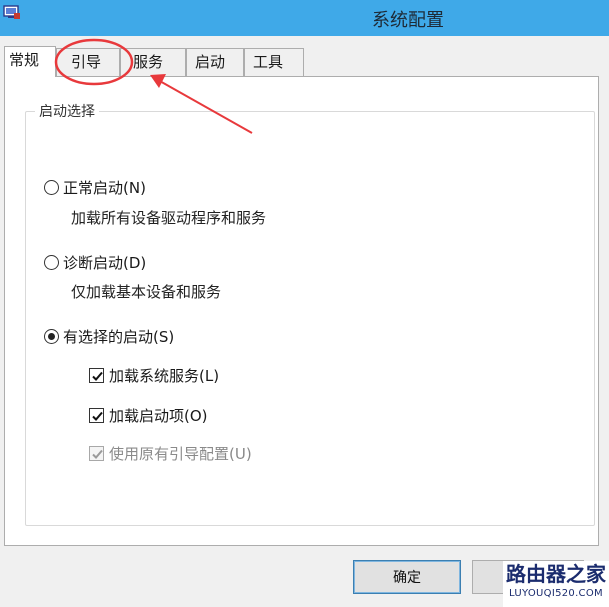  Describe the element at coordinates (51, 262) in the screenshot. I see `diagnostic-startup-radio` at that location.